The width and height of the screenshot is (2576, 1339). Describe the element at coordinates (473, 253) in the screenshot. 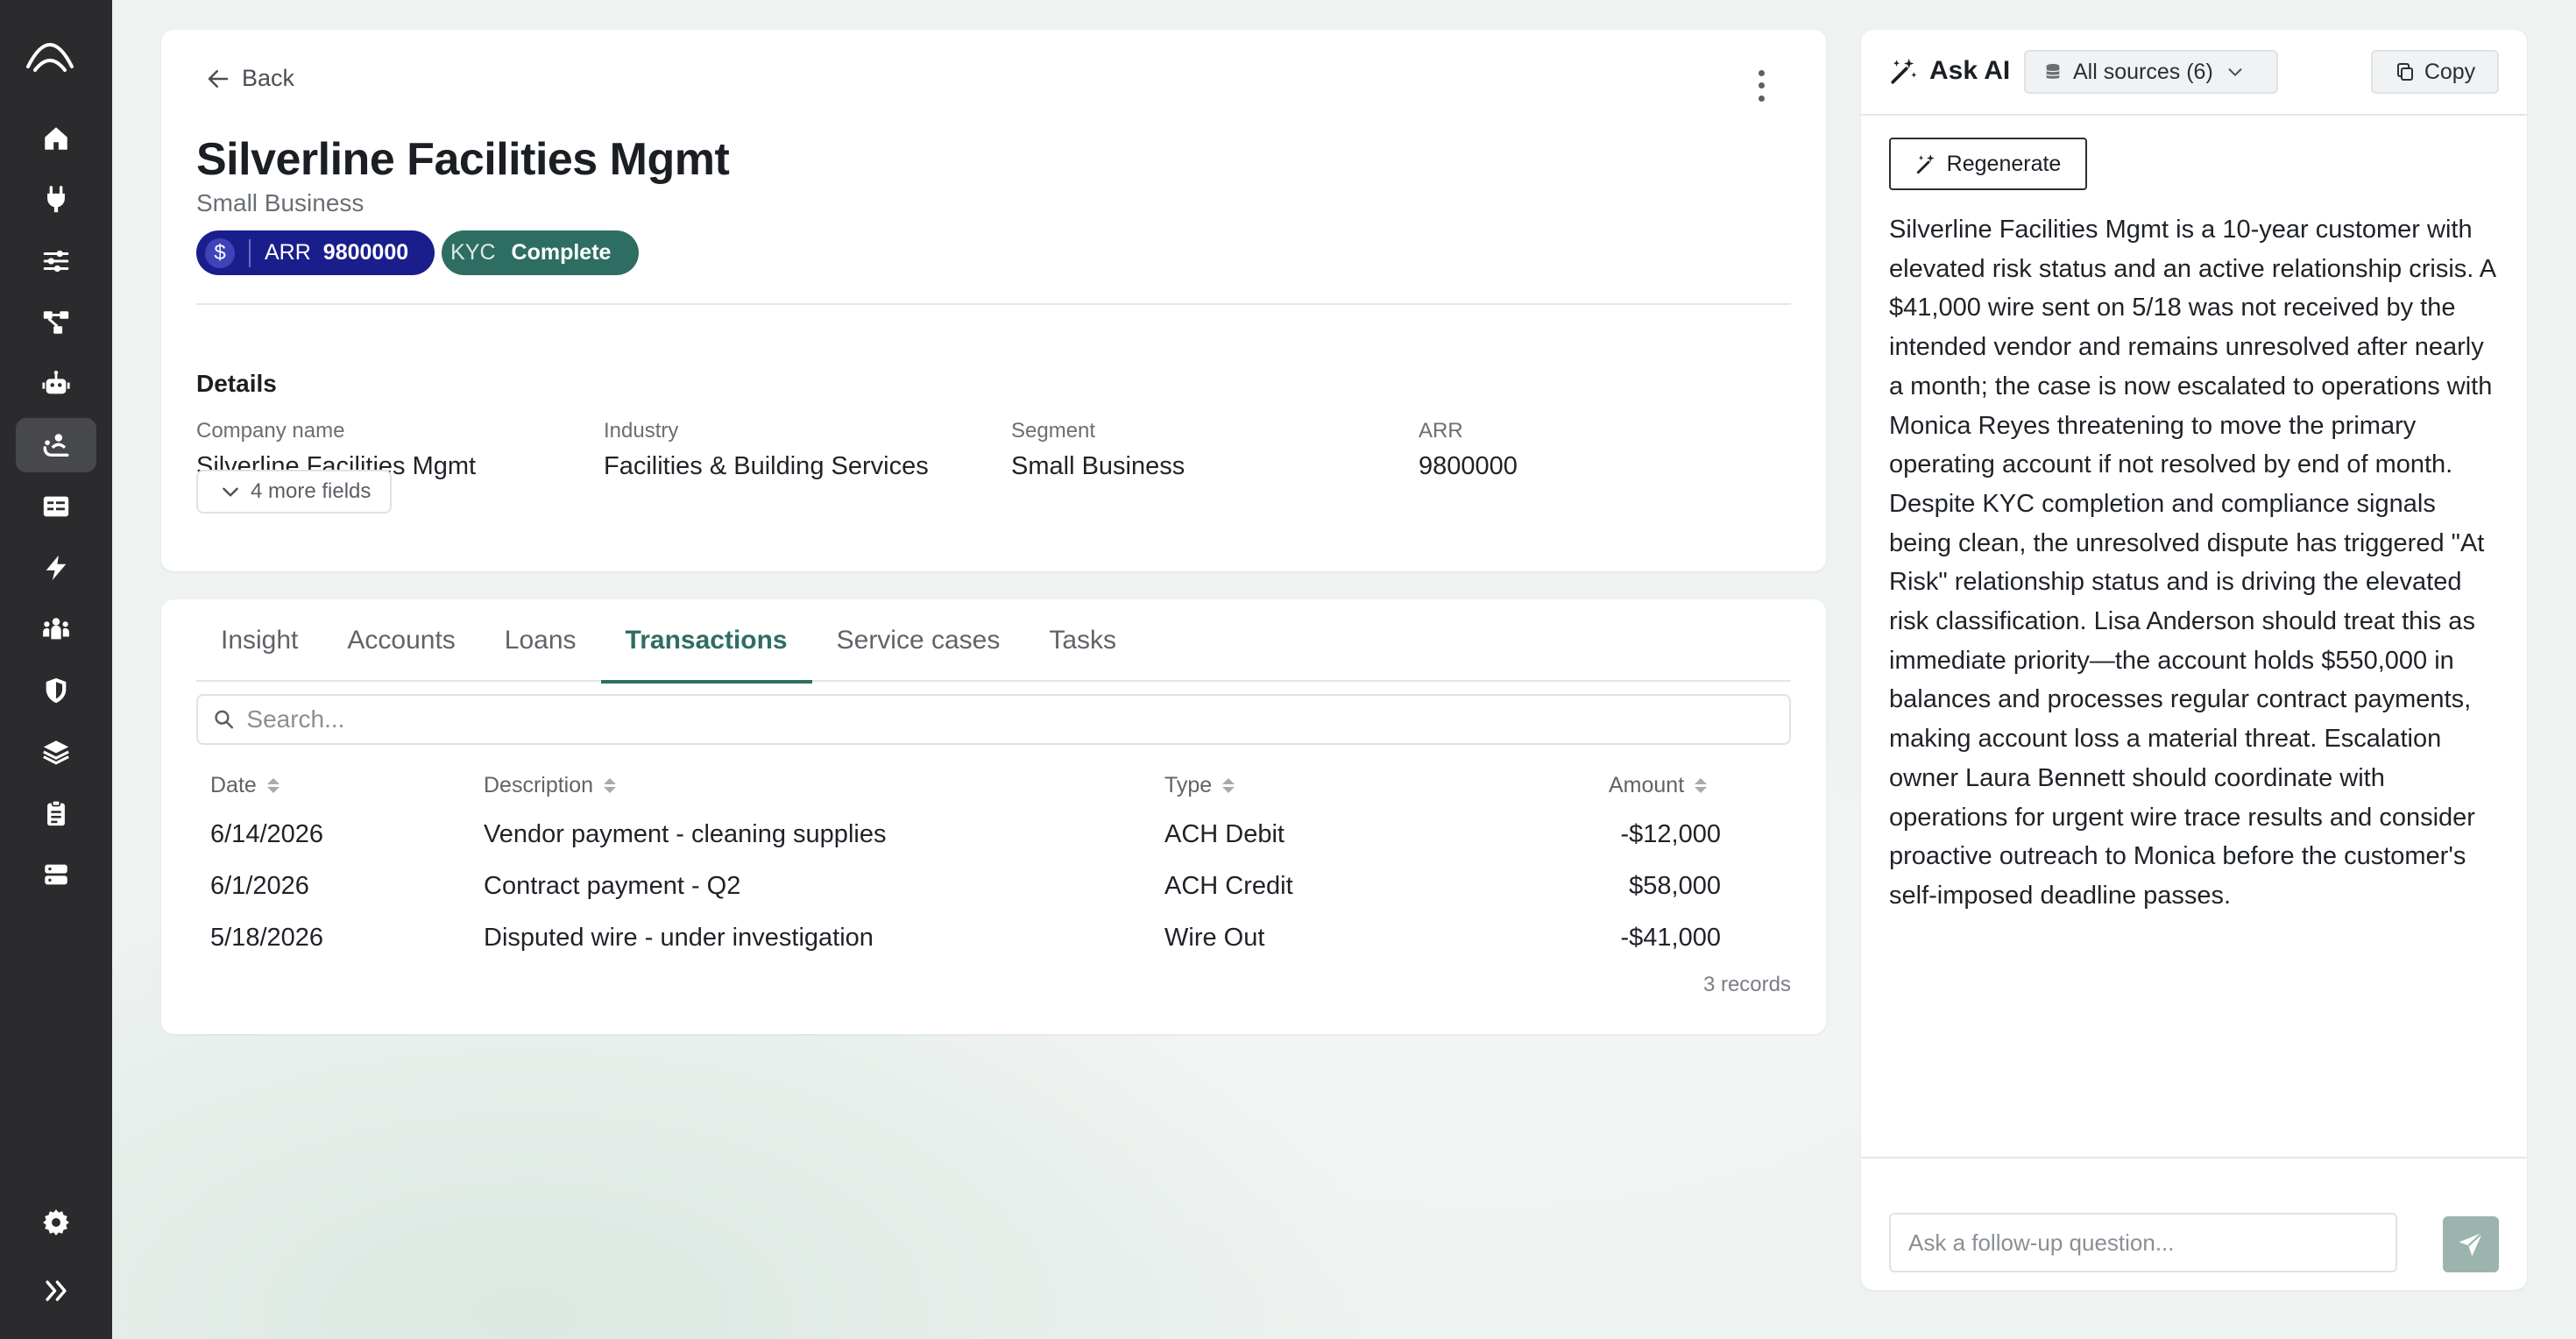

I see `kyc-badge-label: KYC` at that location.